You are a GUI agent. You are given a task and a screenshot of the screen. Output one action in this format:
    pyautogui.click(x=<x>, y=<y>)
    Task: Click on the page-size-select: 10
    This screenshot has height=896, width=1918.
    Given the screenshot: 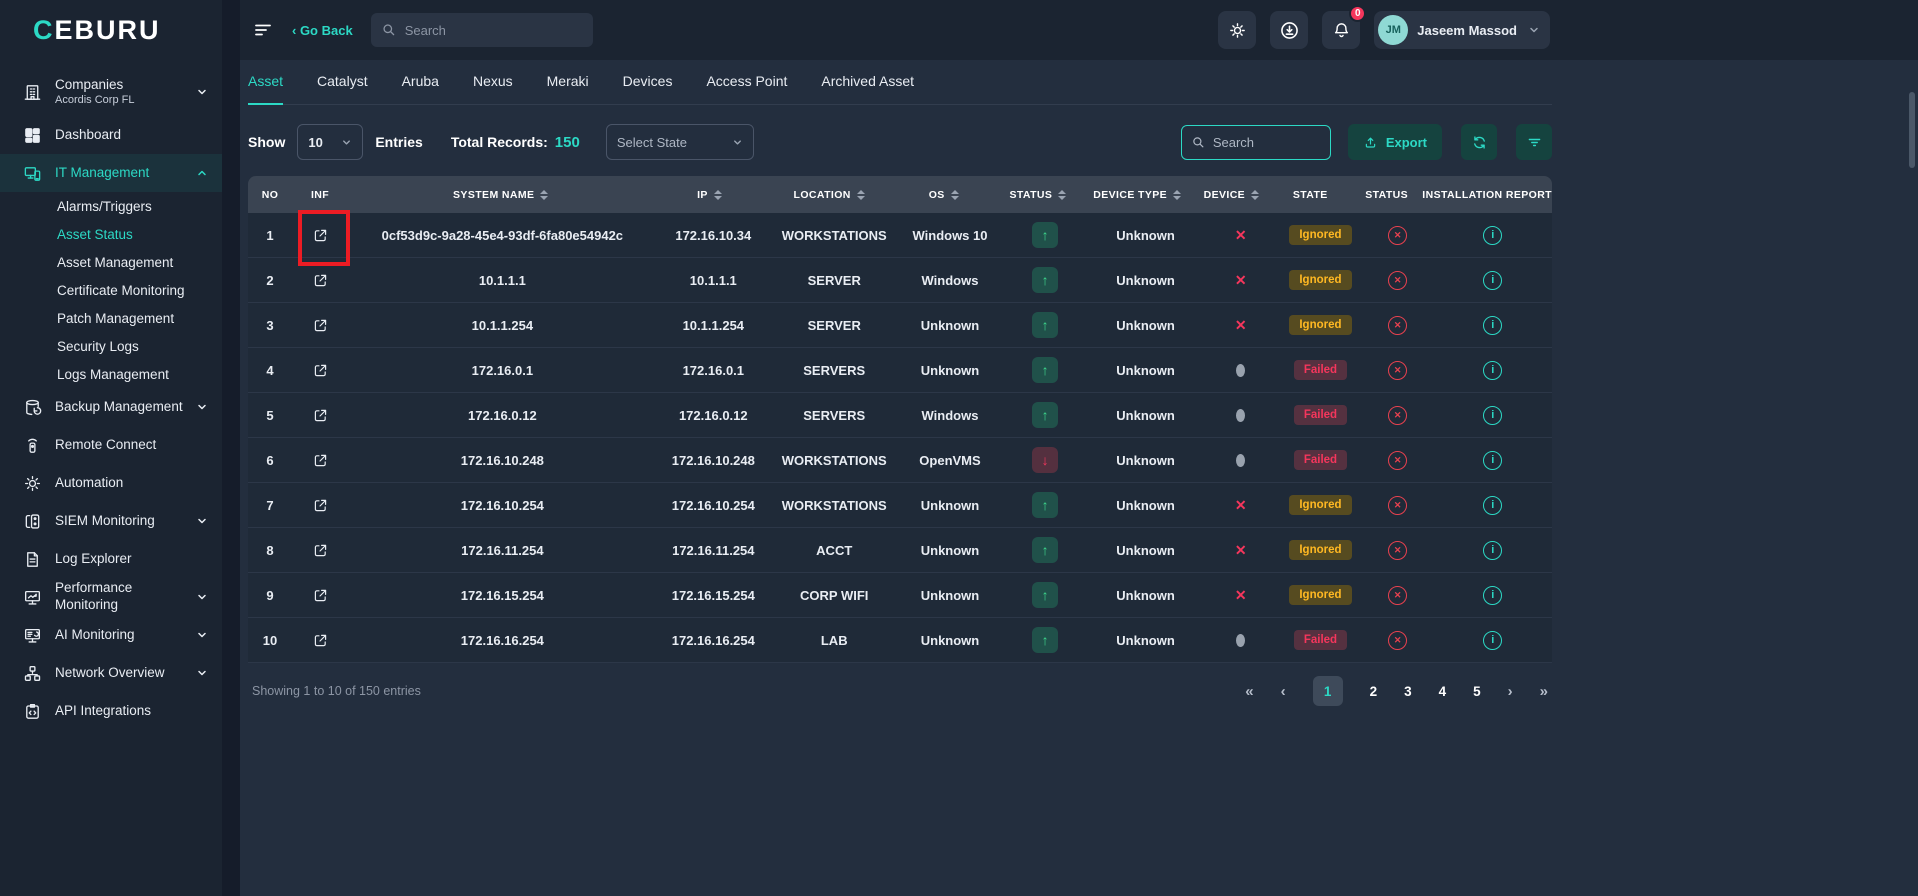 What is the action you would take?
    pyautogui.click(x=330, y=142)
    